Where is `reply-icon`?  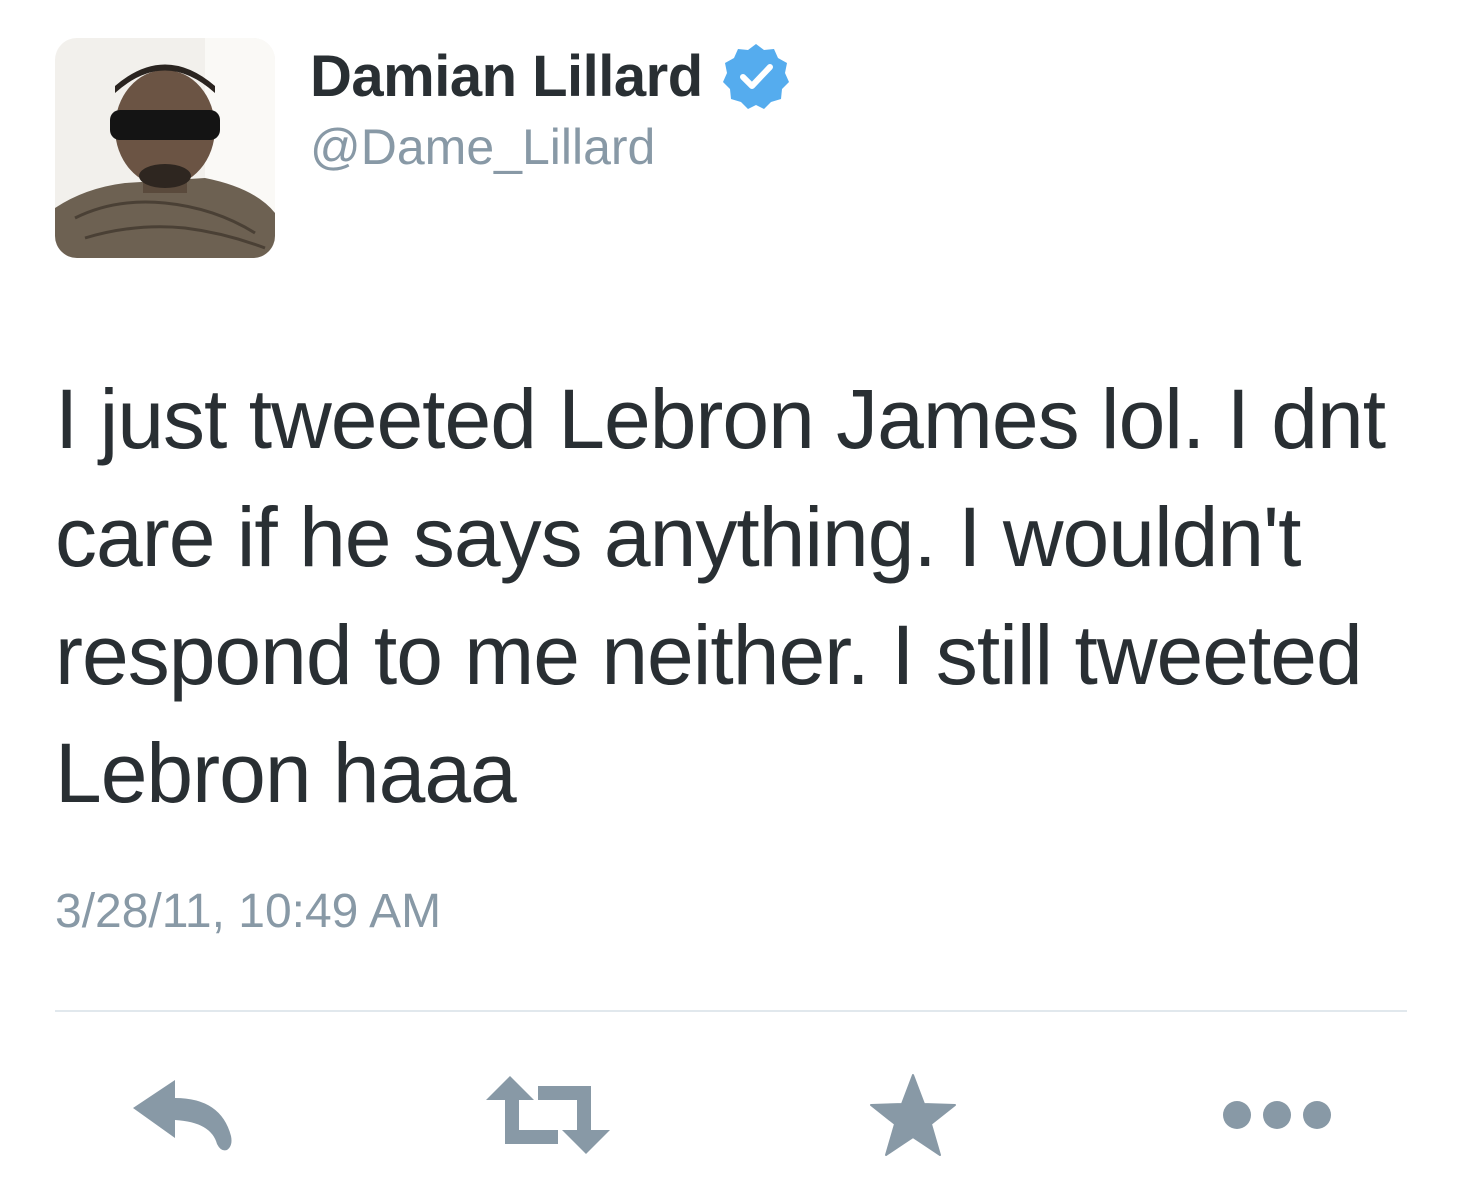
reply-icon is located at coordinates (182, 1115).